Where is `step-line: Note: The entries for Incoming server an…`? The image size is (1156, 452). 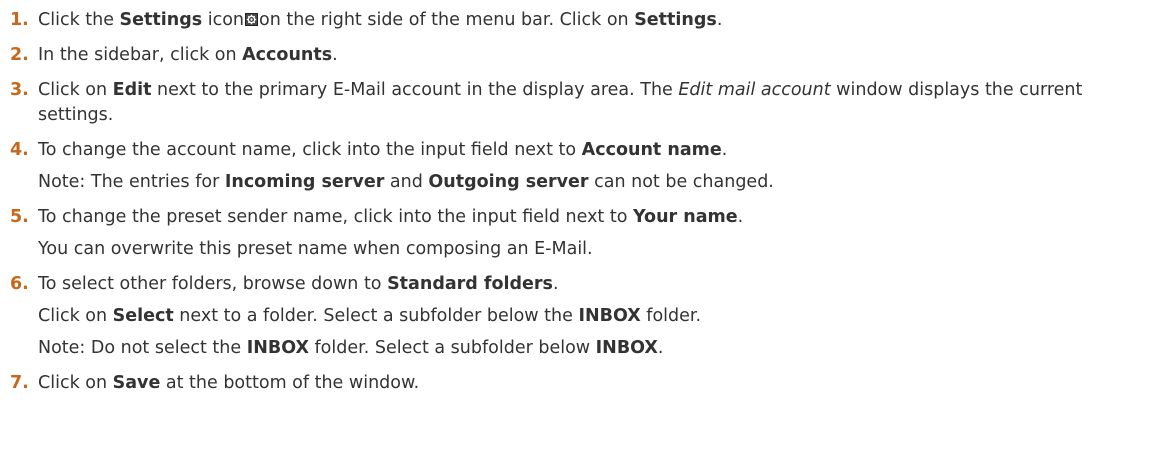 step-line: Note: The entries for Incoming server an… is located at coordinates (594, 182).